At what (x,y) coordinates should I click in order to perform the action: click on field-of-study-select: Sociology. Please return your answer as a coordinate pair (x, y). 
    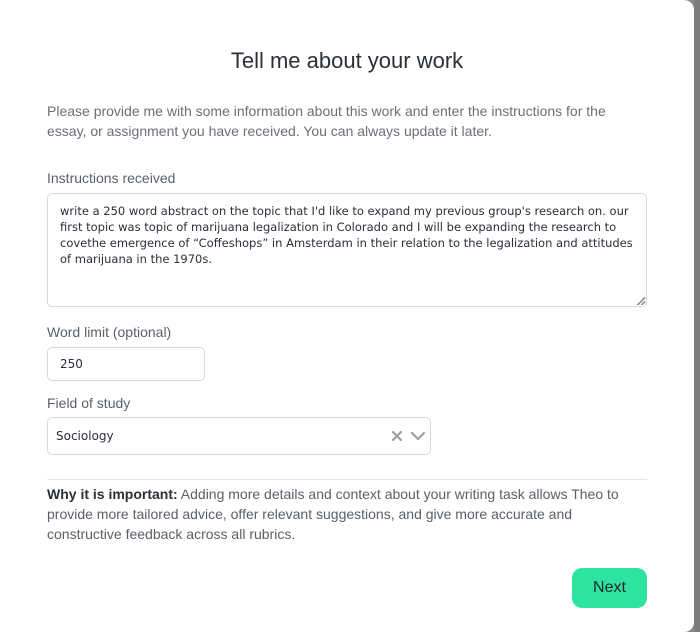
    Looking at the image, I should click on (239, 436).